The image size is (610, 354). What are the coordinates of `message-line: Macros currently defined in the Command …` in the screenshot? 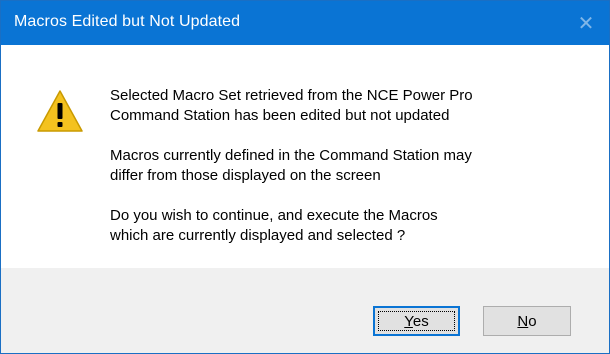 It's located at (291, 155).